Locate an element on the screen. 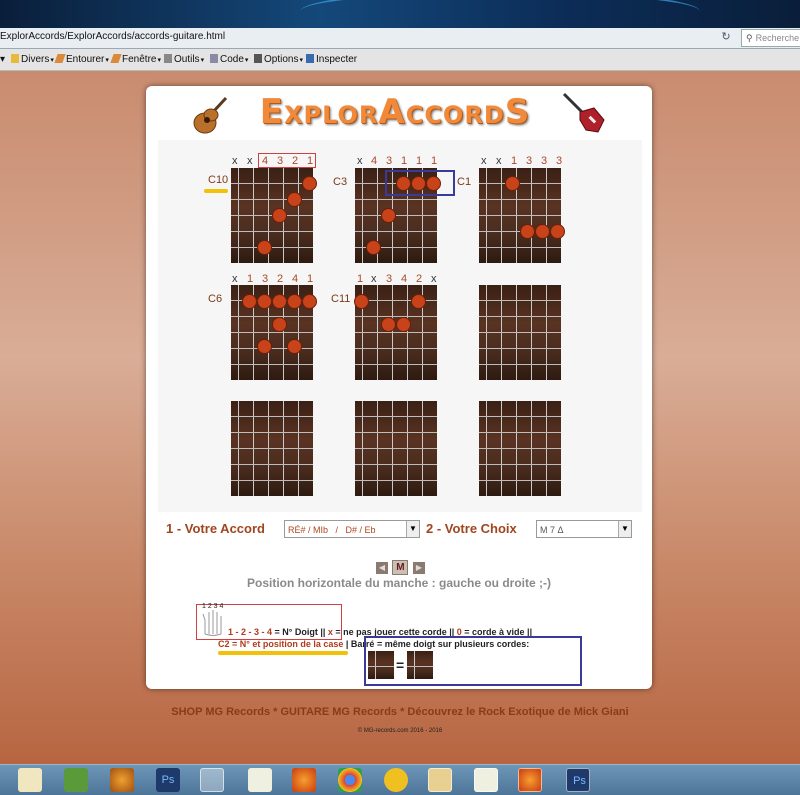 The width and height of the screenshot is (800, 795). chord-position-label: C11 is located at coordinates (341, 299).